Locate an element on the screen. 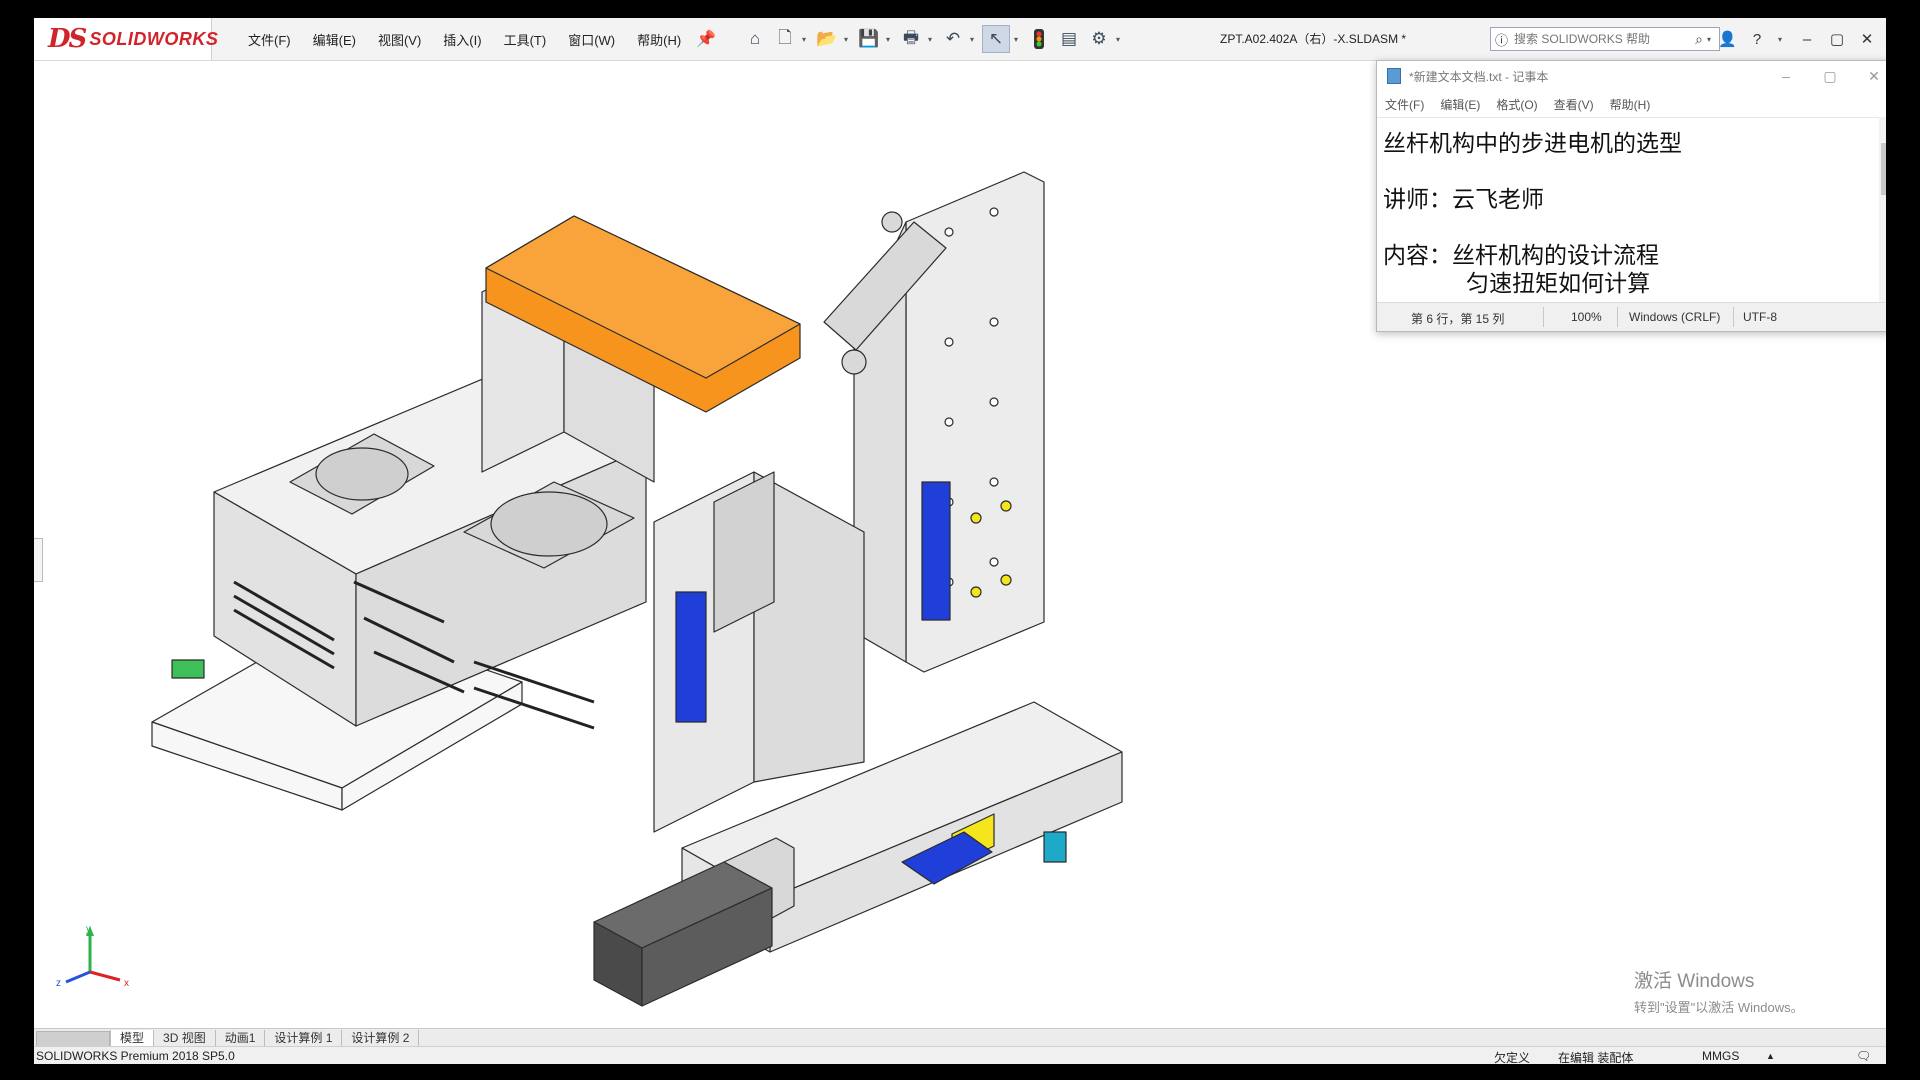 Image resolution: width=1920 pixels, height=1080 pixels. close-icon: ✕ is located at coordinates (1867, 39).